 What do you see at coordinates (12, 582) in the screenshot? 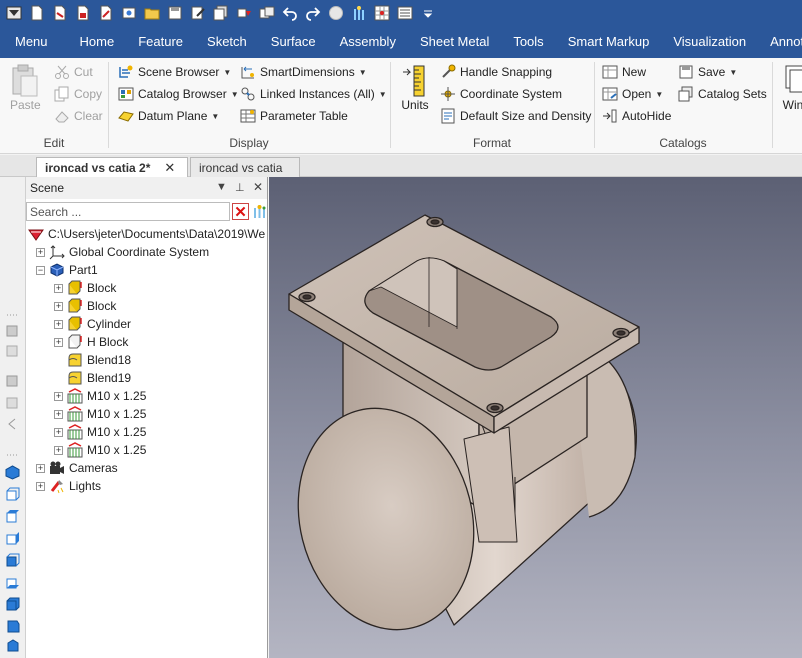
I see `view-back-cube-icon` at bounding box center [12, 582].